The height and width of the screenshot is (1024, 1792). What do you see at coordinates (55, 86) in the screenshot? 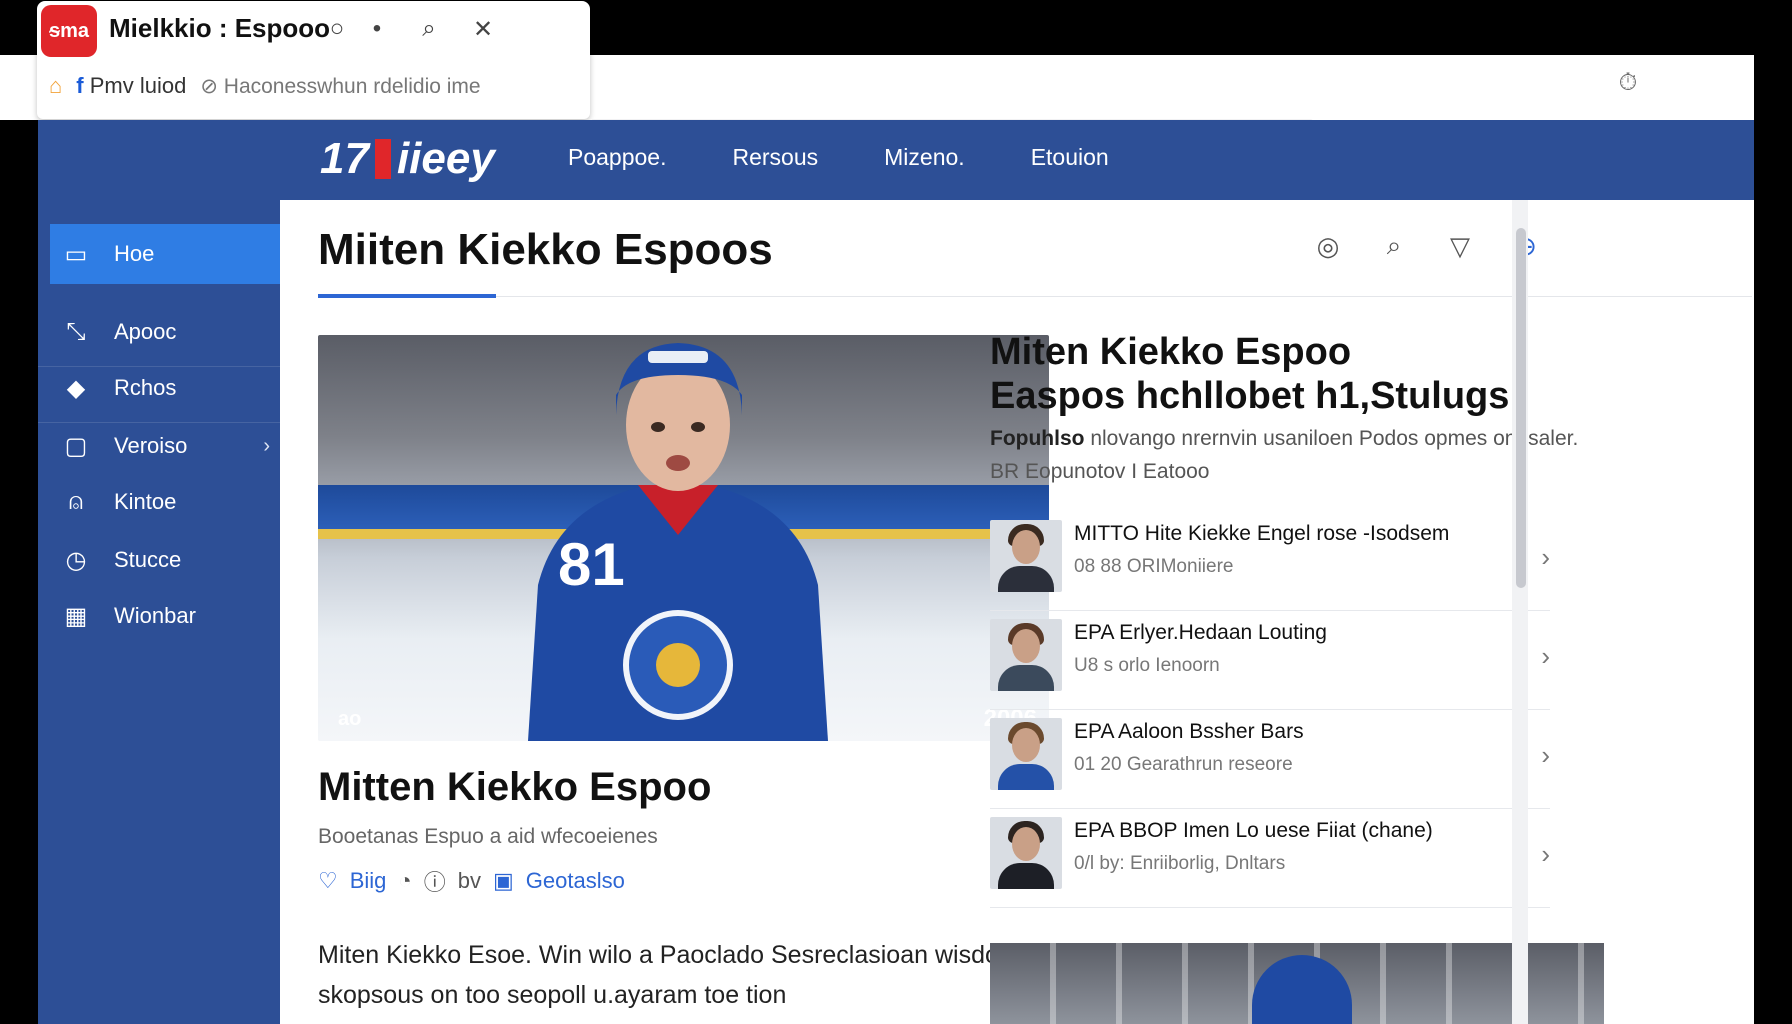
I see `home-bookmark-icon: ⌂` at bounding box center [55, 86].